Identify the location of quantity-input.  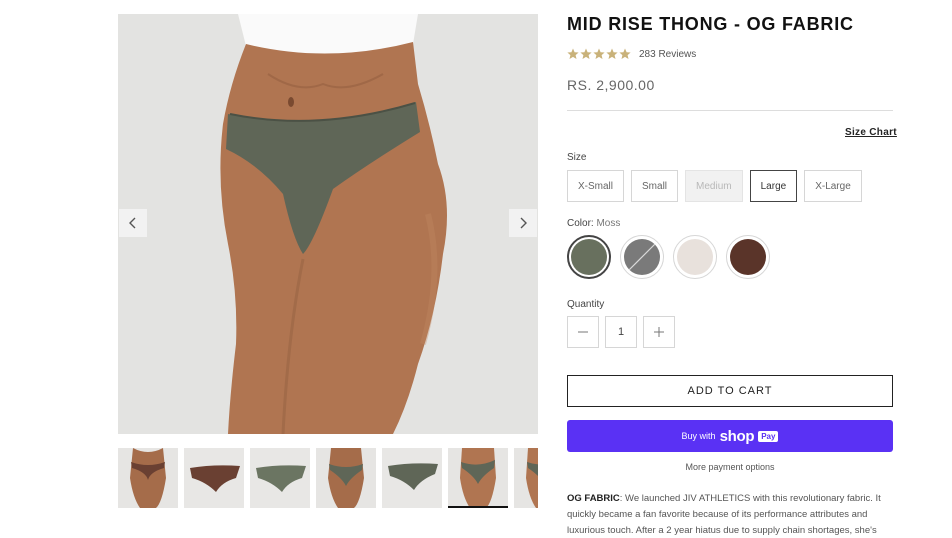
(621, 332).